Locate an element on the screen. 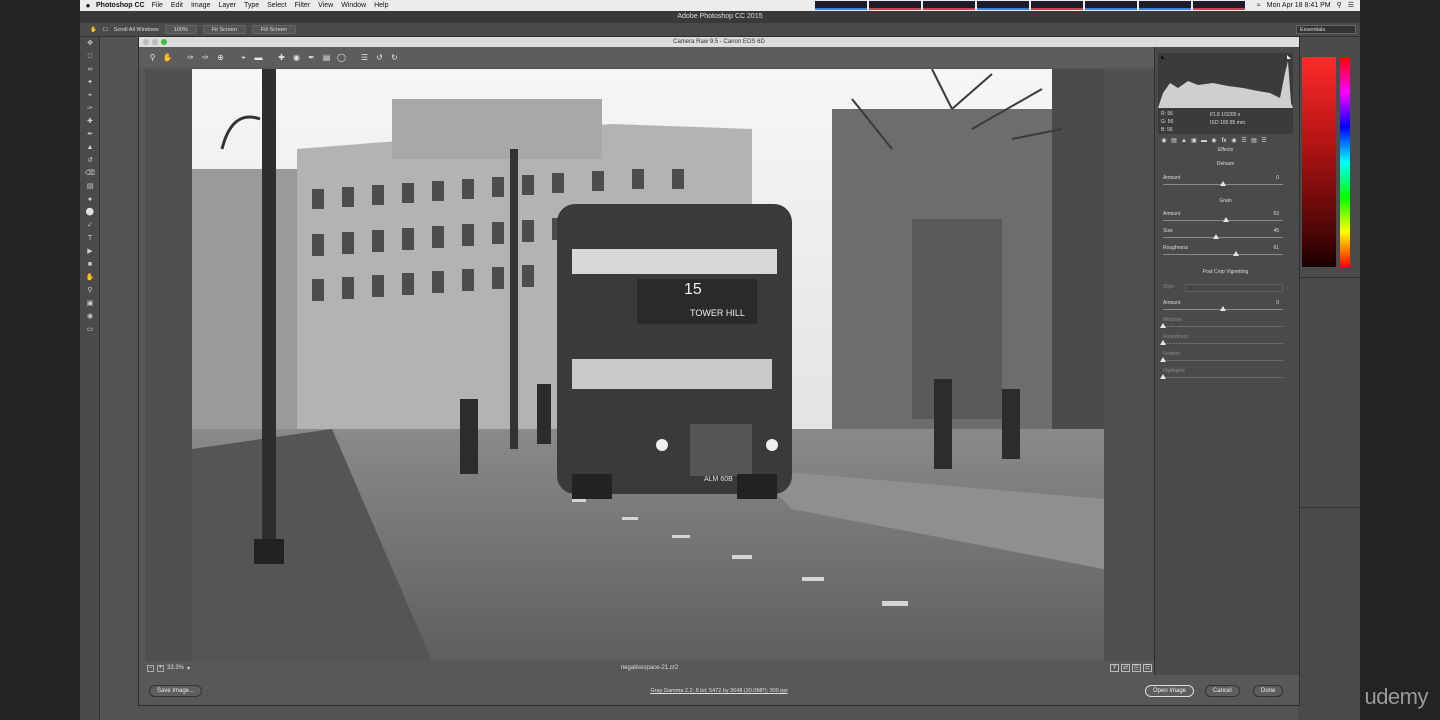 This screenshot has width=1440, height=720. toggle-defaults-icon: ☰ is located at coordinates (1147, 668).